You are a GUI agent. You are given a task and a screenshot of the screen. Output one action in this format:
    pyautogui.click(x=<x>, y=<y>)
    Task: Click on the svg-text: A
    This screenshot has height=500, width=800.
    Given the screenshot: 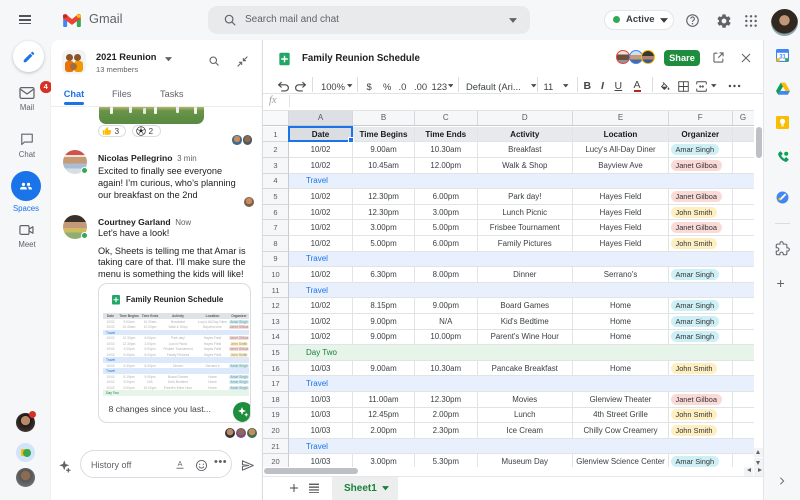 What is the action you would take?
    pyautogui.click(x=180, y=464)
    